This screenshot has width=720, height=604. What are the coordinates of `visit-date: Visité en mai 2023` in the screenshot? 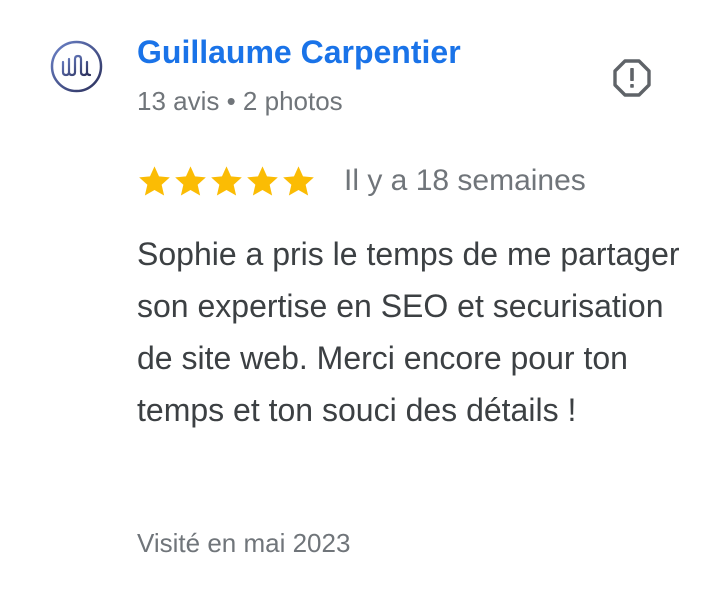 It's located at (244, 543).